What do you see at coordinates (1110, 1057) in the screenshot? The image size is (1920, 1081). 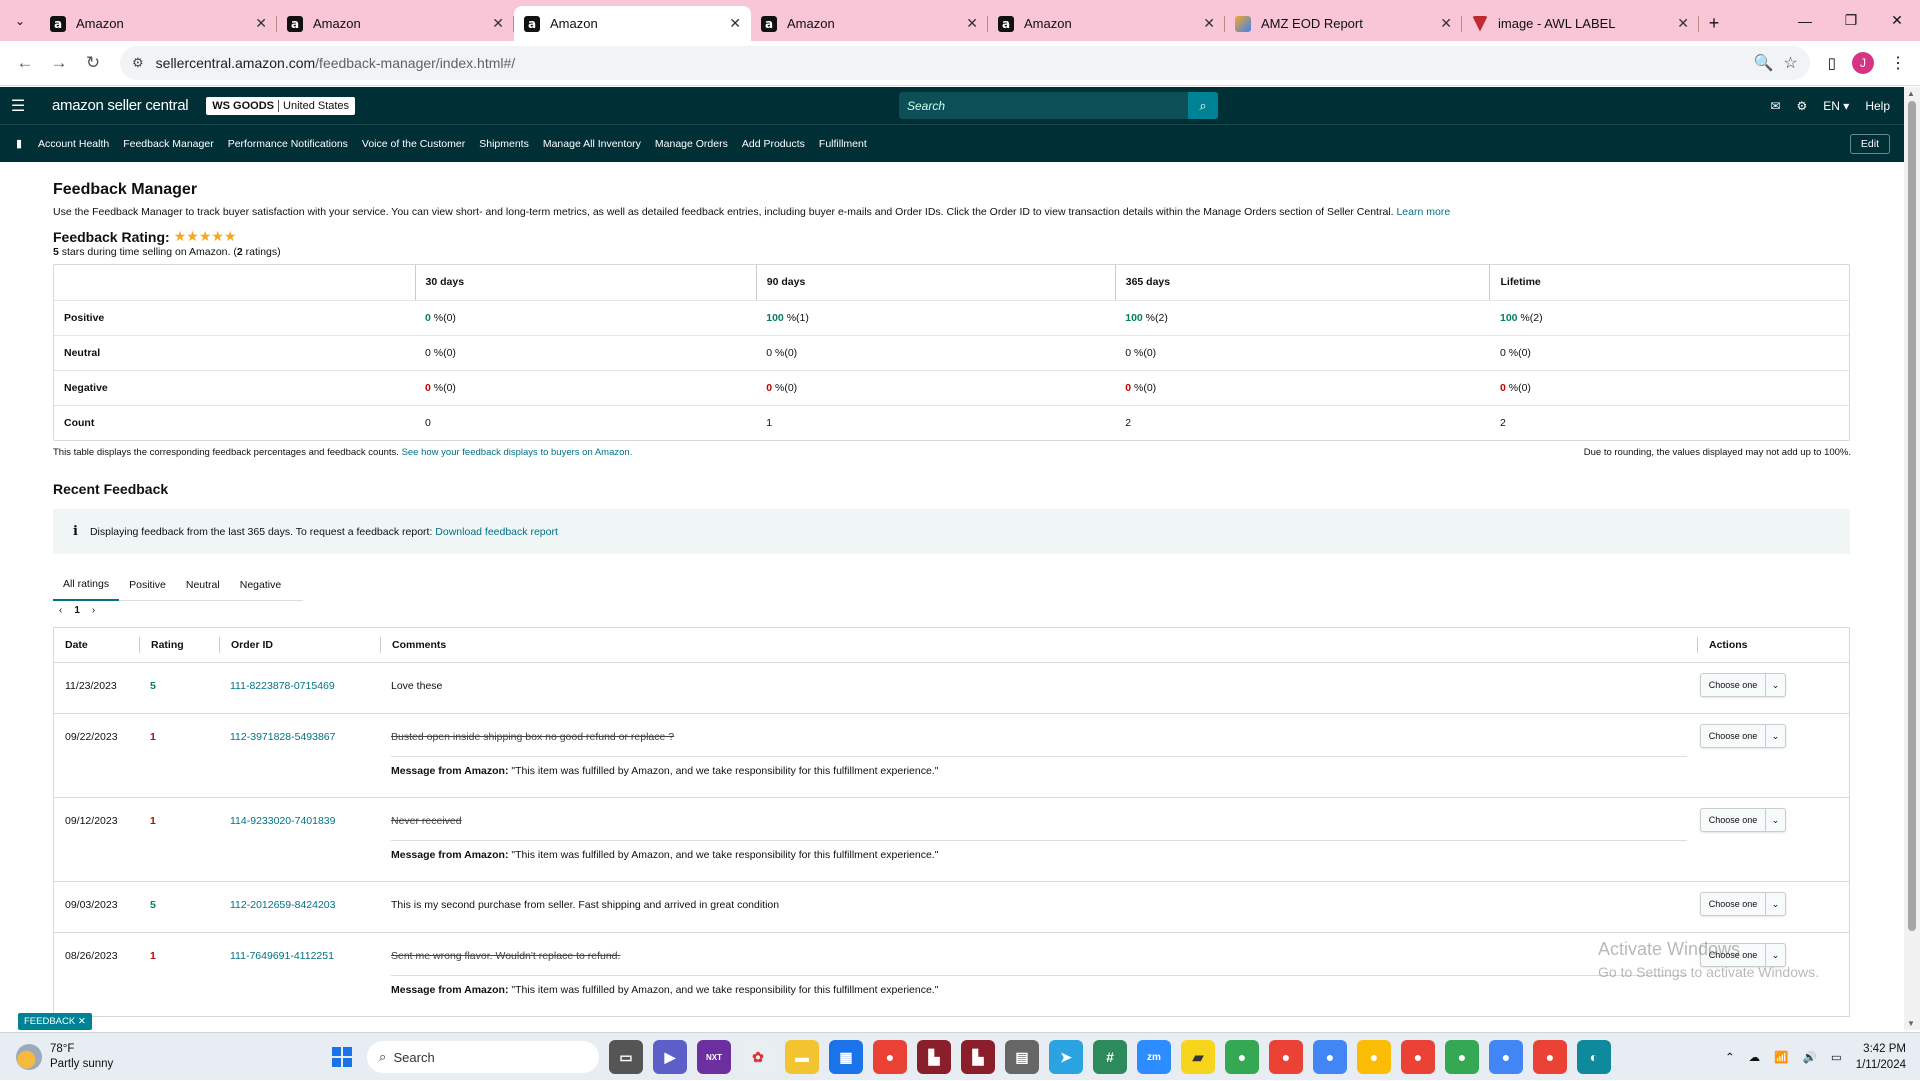 I see `slack-icon: #` at bounding box center [1110, 1057].